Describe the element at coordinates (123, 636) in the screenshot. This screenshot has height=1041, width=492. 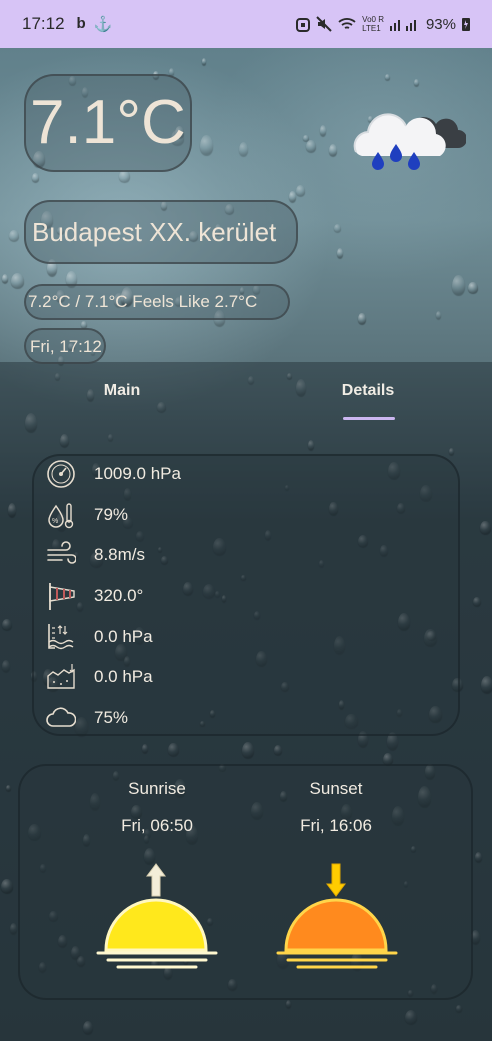
I see `sea-level-value: 0.0 hPa` at that location.